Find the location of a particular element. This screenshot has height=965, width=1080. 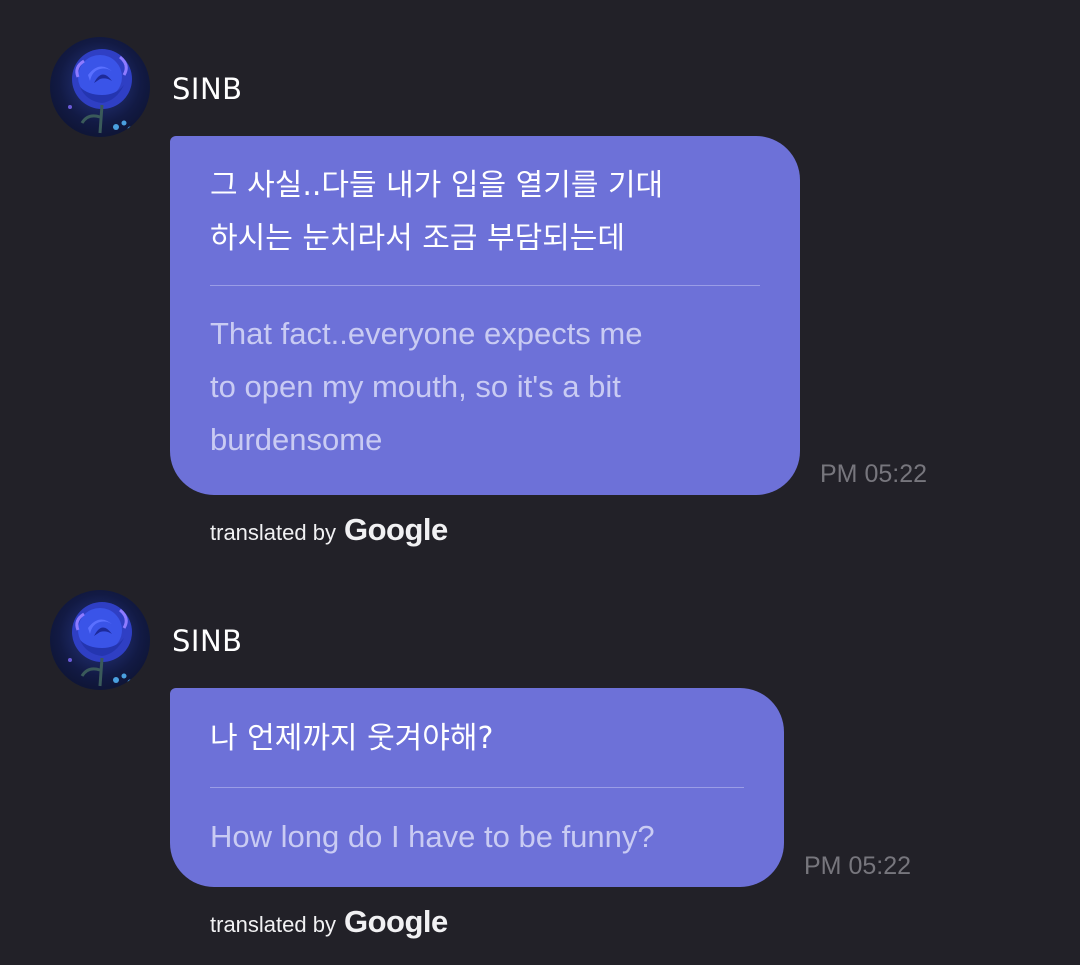

original-text: 나 언제까지 웃겨야해? is located at coordinates (477, 738).